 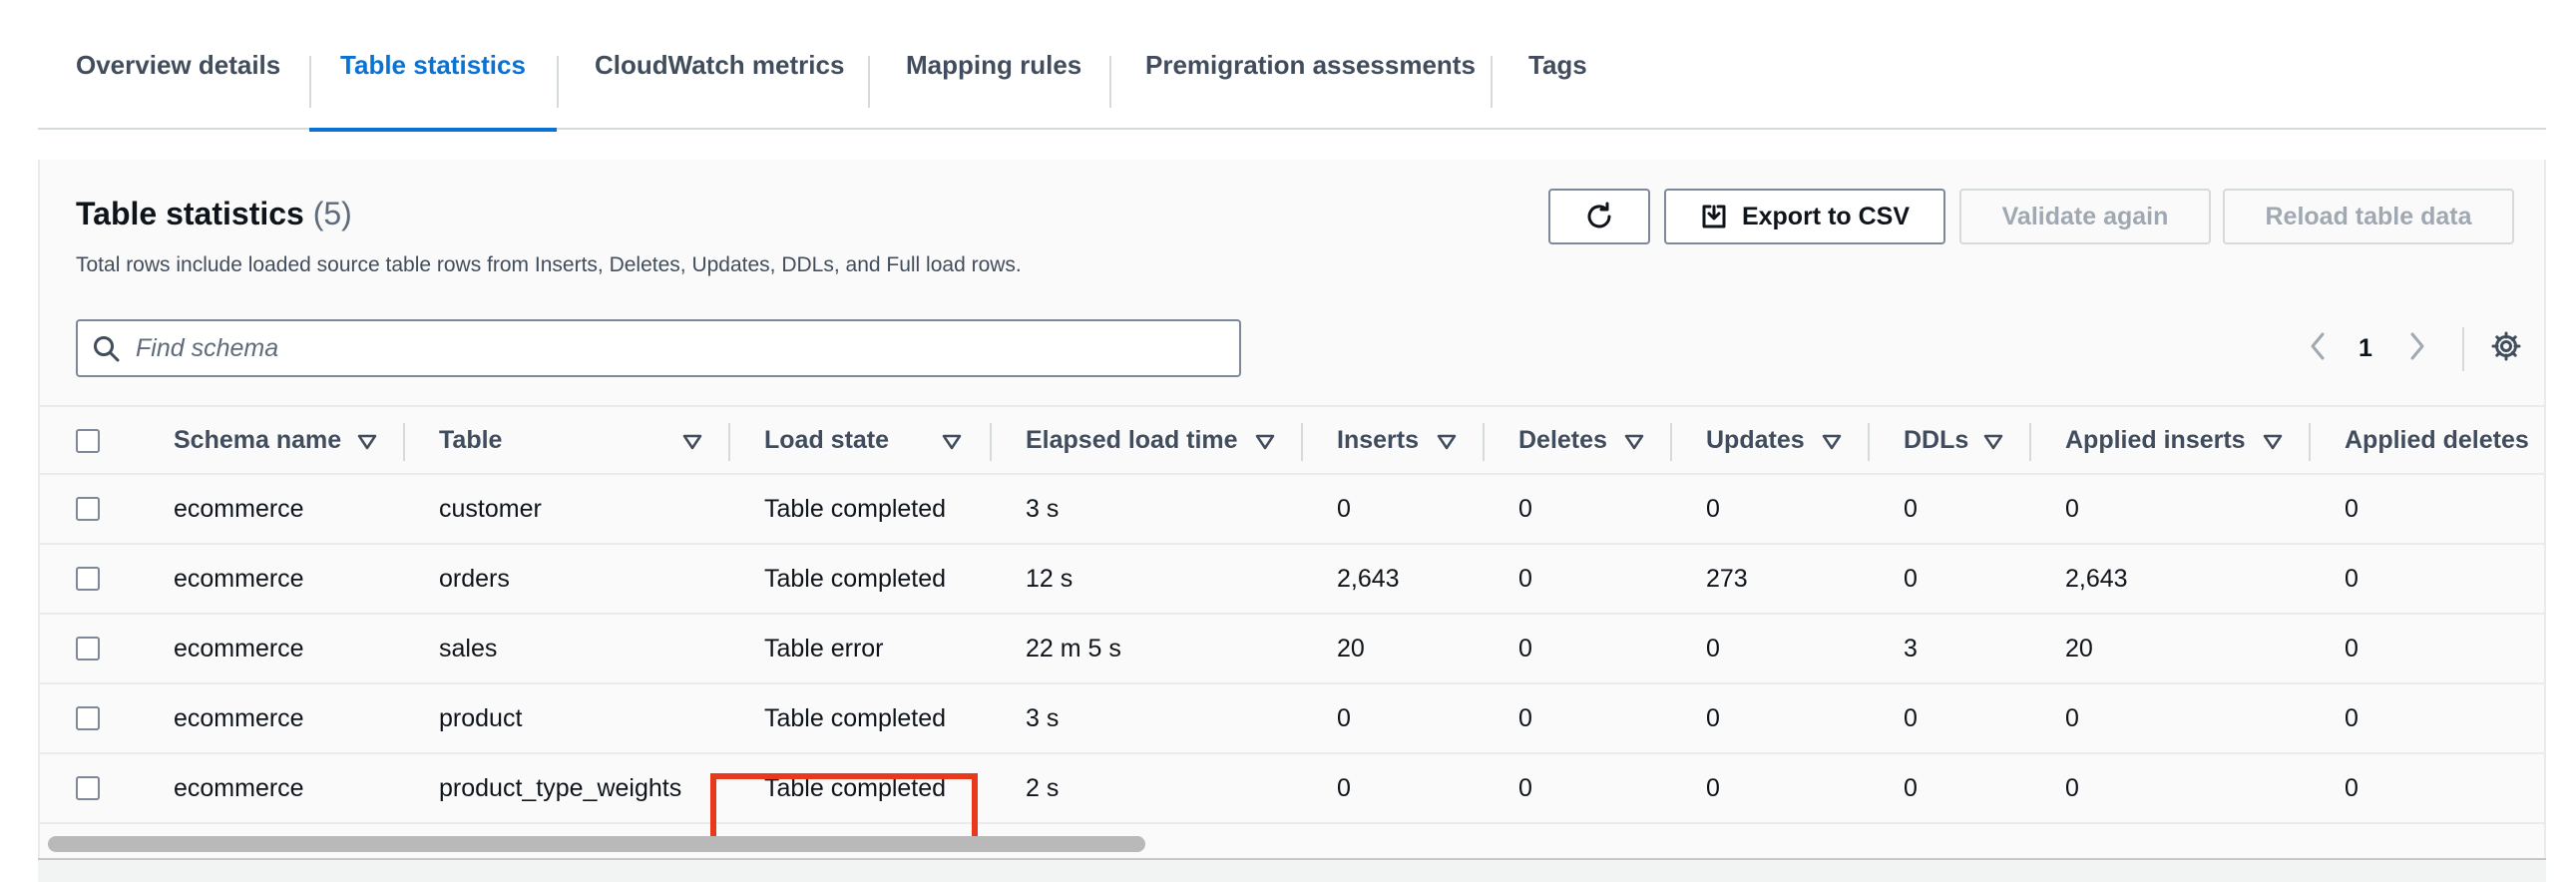 I want to click on validate-again-button: Validate again, so click(x=2085, y=216).